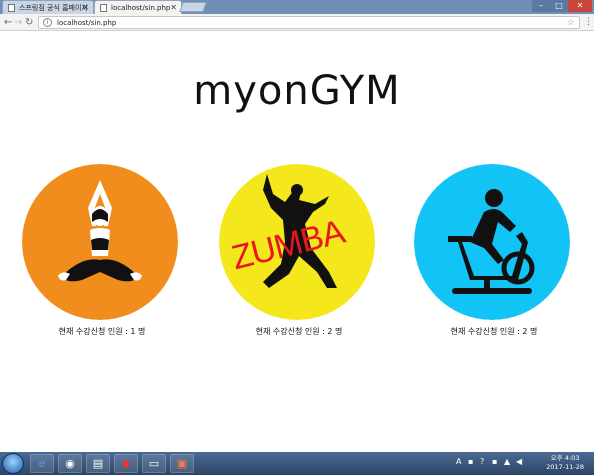  I want to click on class-card-yoga: 현재 수강신청 인원 : 1 명, so click(102, 250).